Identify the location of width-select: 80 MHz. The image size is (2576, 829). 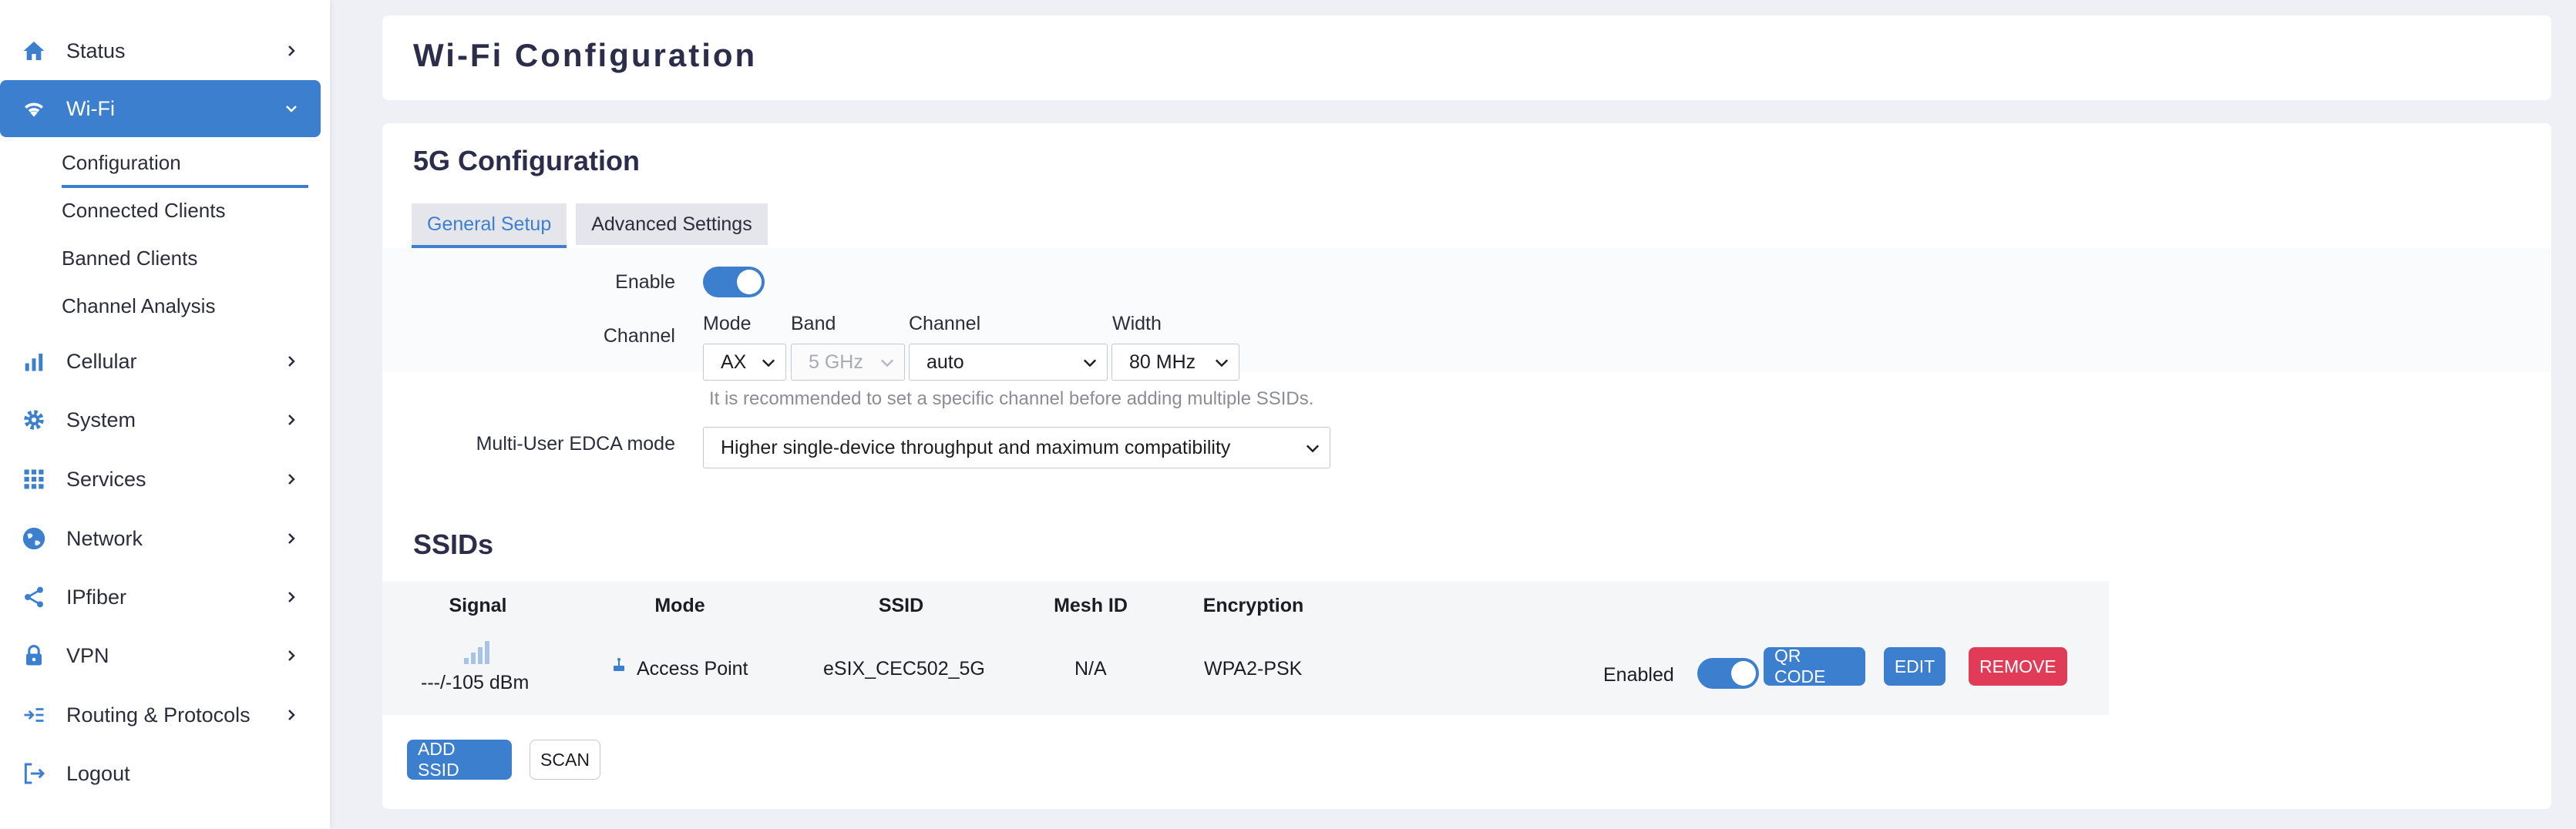
(1175, 362).